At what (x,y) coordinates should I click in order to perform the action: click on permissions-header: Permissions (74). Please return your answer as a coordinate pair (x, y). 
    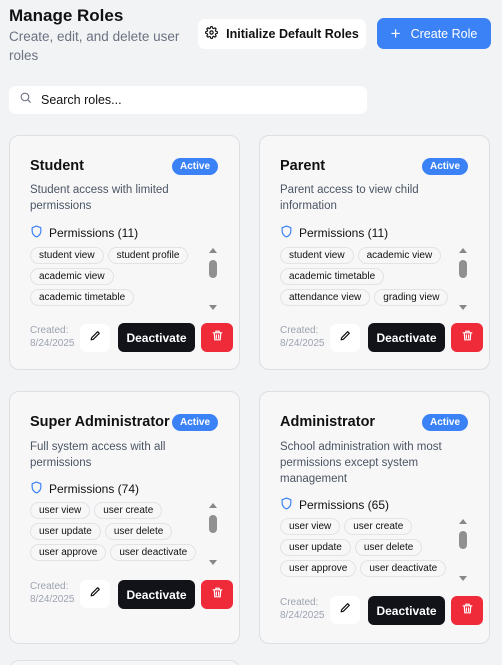
    Looking at the image, I should click on (84, 489).